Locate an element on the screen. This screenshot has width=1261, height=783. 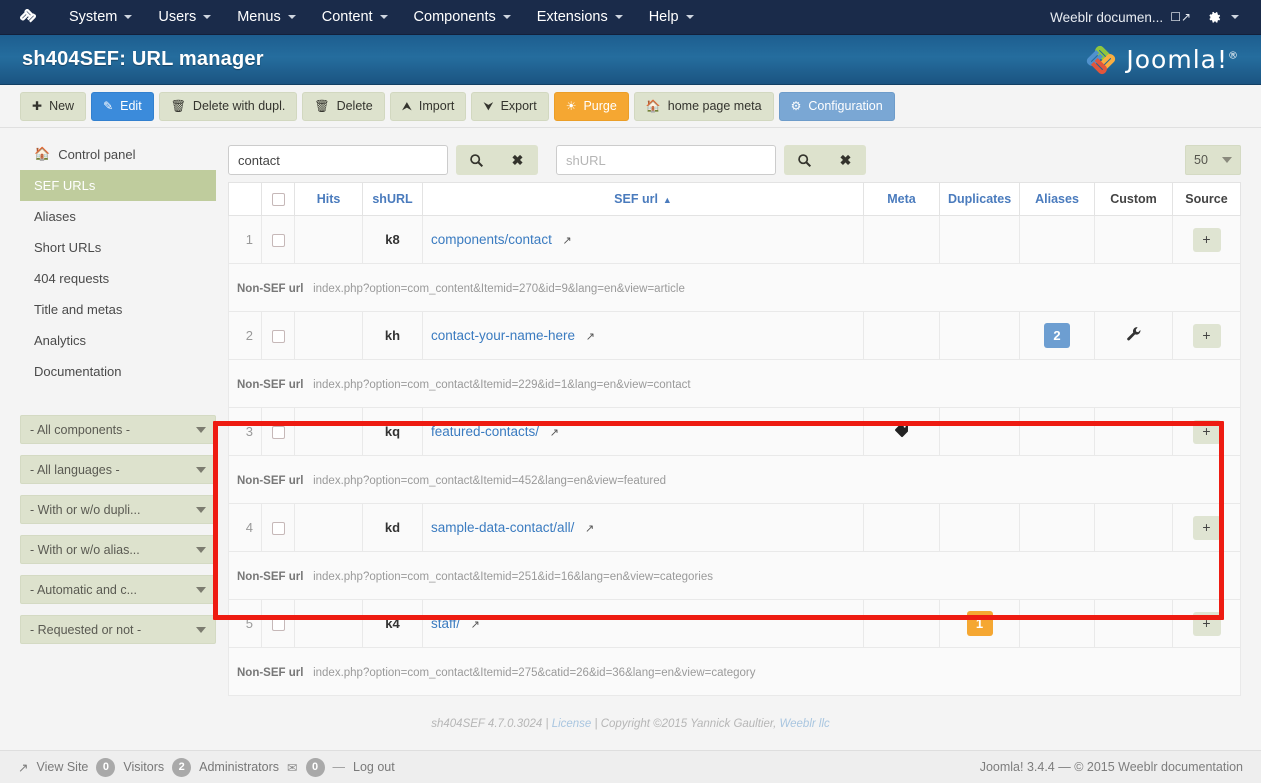
clear-x-icon: ✖ is located at coordinates (845, 159).